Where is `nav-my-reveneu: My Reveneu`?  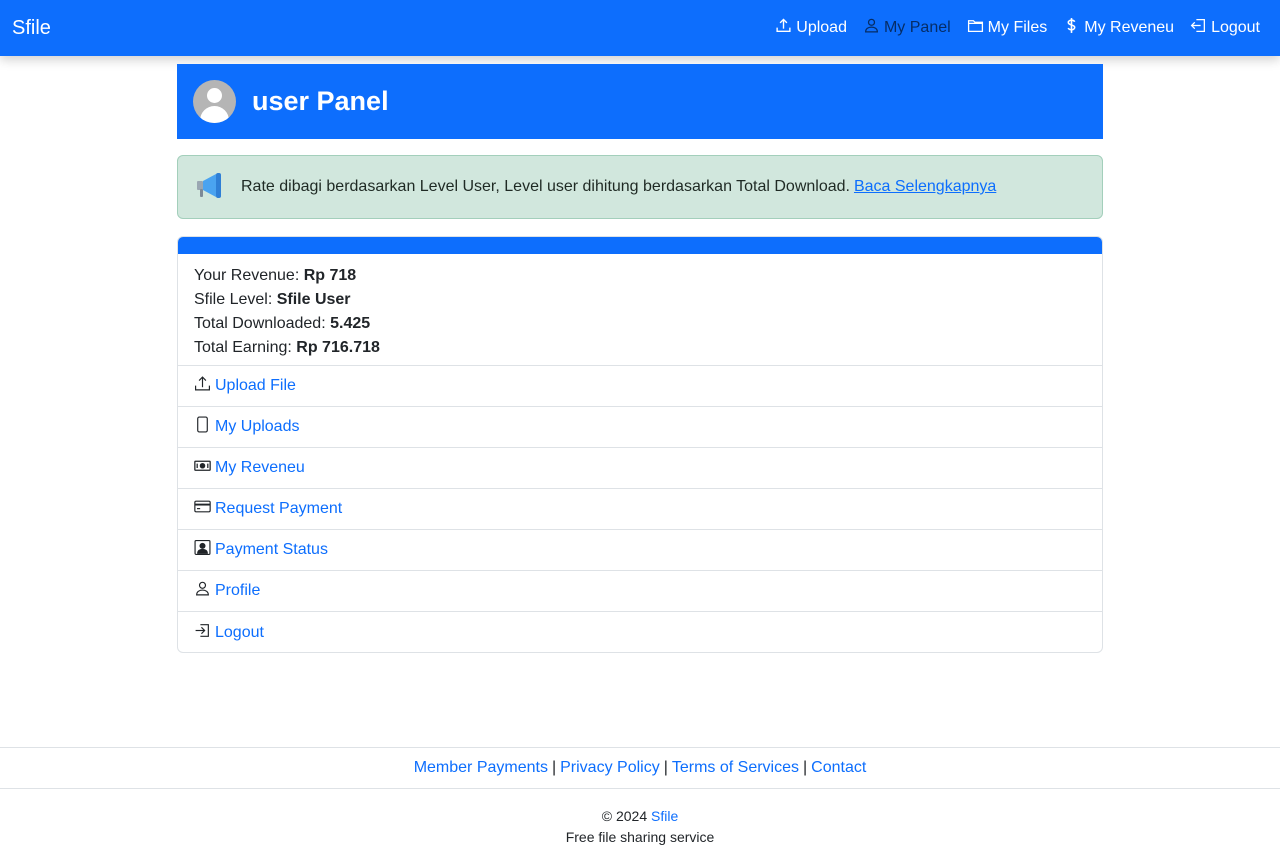
nav-my-reveneu: My Reveneu is located at coordinates (1118, 28).